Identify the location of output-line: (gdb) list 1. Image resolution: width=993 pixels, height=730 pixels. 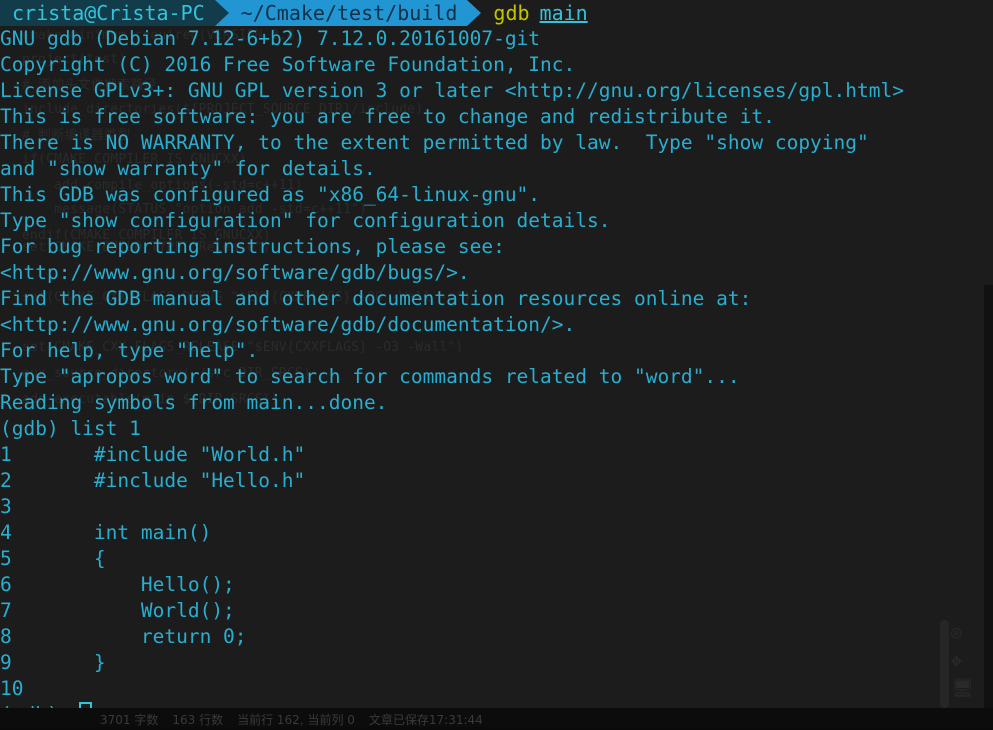
(70, 428).